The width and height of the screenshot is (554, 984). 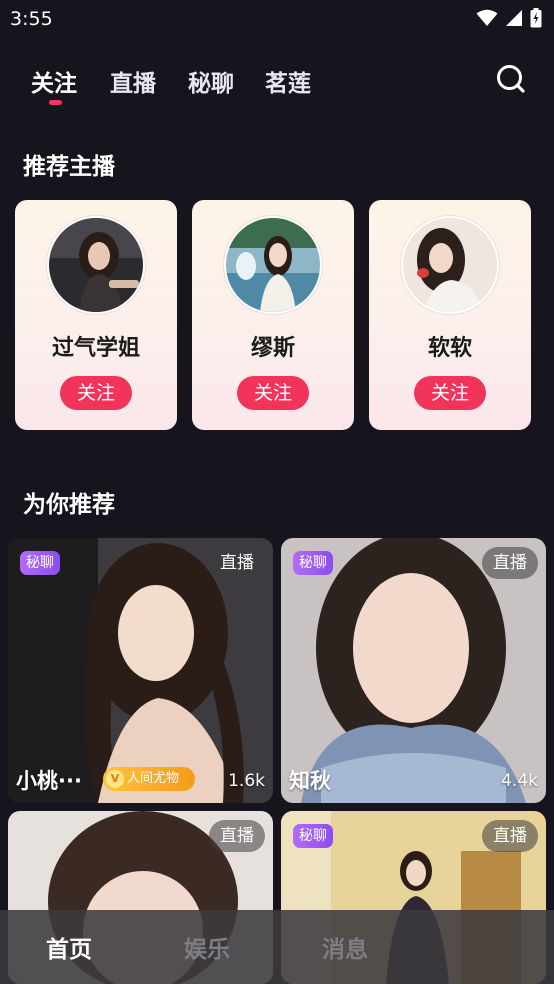 I want to click on room-name: 知秋, so click(x=310, y=781).